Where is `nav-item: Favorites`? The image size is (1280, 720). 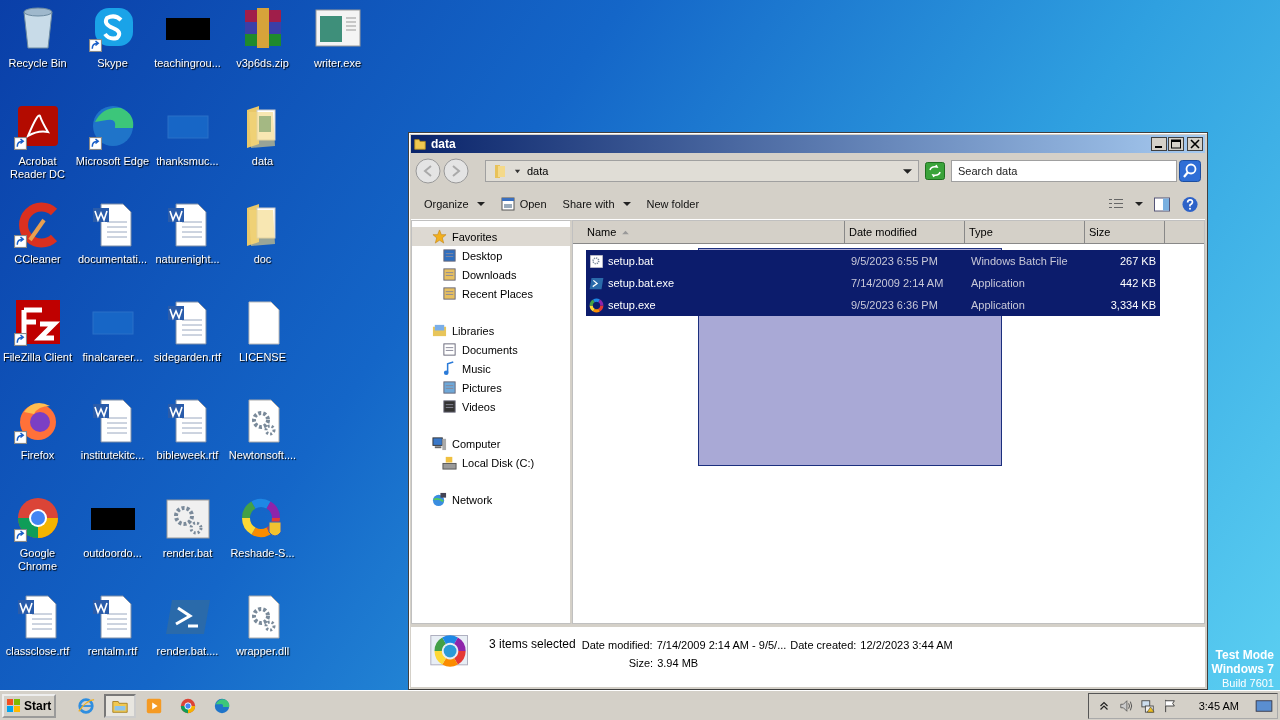 nav-item: Favorites is located at coordinates (491, 236).